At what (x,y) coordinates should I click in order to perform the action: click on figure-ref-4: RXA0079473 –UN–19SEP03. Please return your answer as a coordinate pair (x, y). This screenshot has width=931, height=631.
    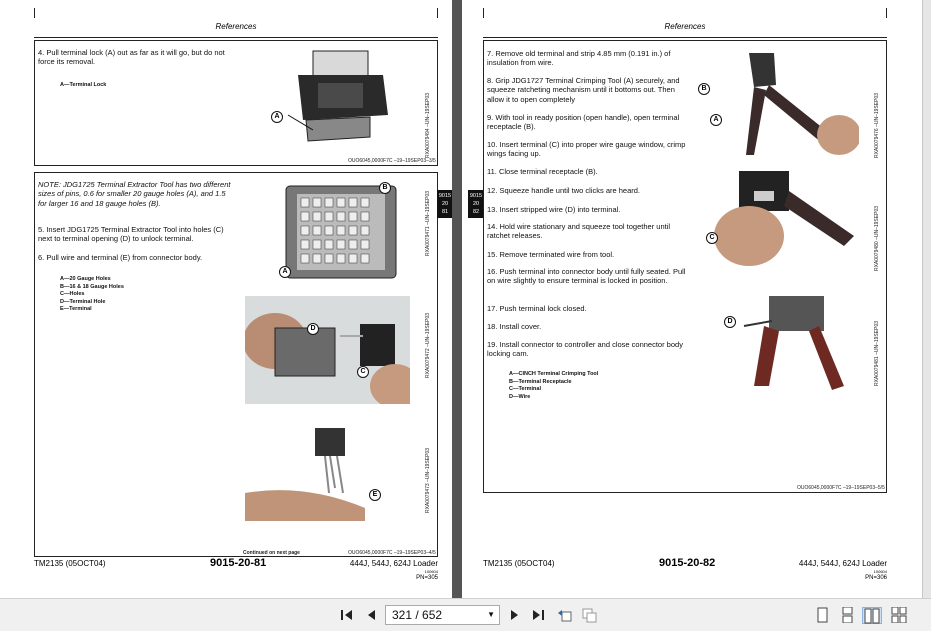
    Looking at the image, I should click on (428, 481).